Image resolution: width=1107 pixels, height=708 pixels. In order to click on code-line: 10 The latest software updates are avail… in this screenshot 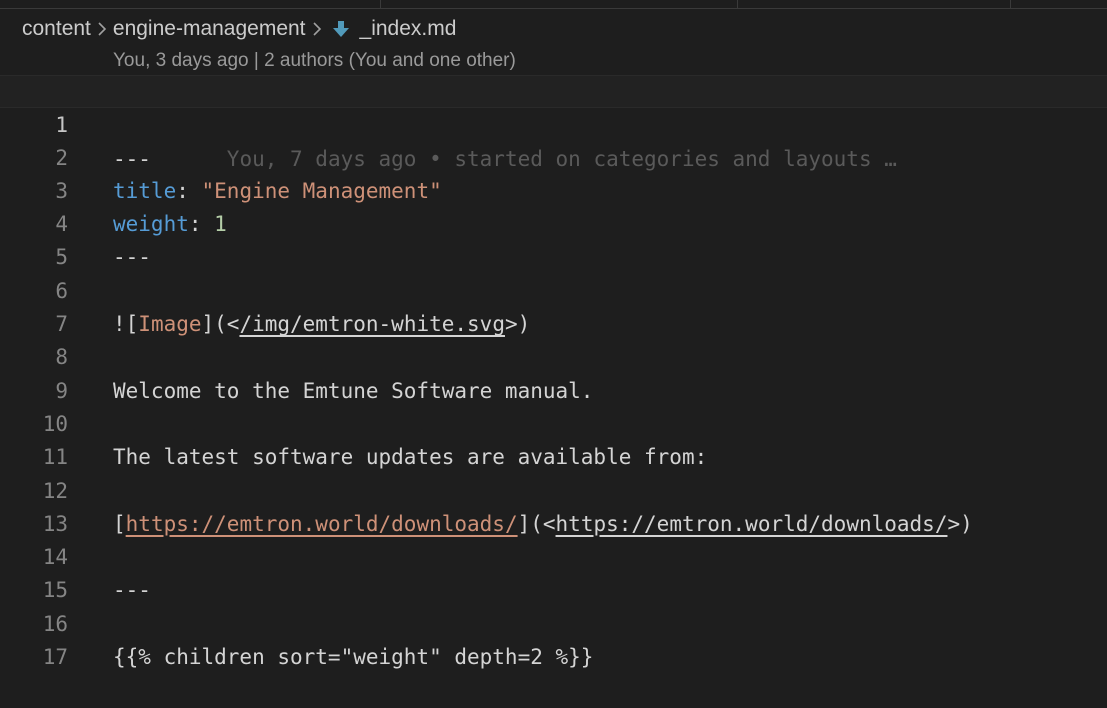, I will do `click(553, 422)`.